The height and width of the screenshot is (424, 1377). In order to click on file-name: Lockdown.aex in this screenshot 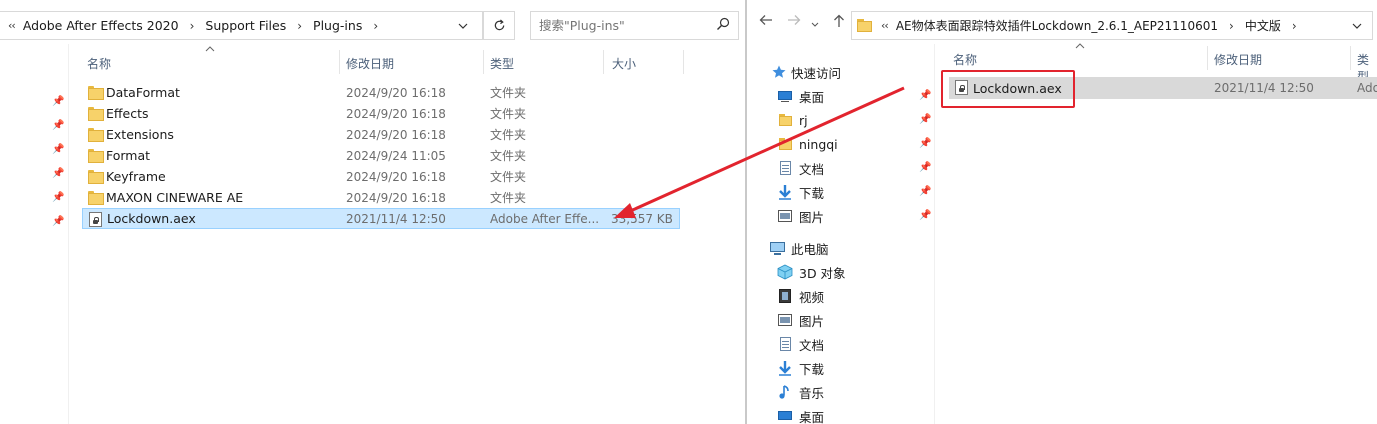, I will do `click(151, 218)`.